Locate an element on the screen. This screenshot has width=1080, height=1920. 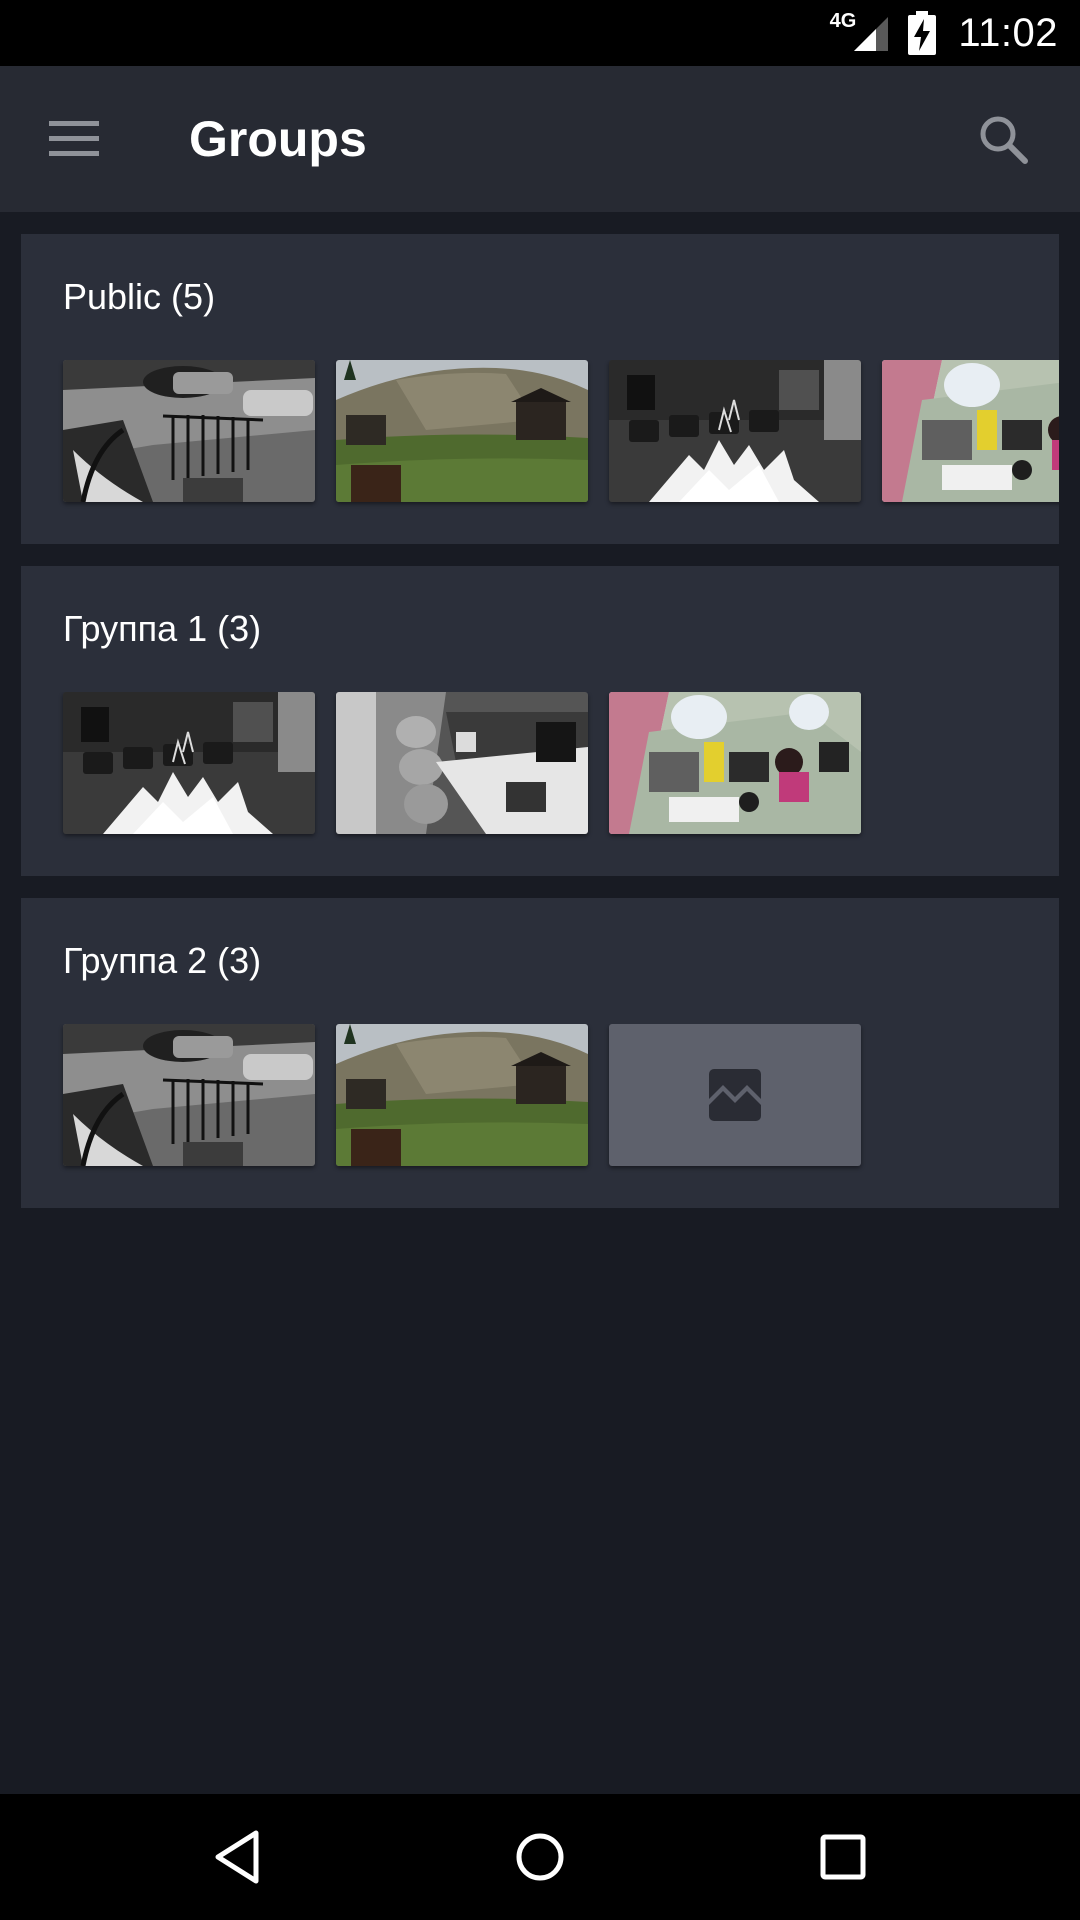
back-button is located at coordinates (237, 1857).